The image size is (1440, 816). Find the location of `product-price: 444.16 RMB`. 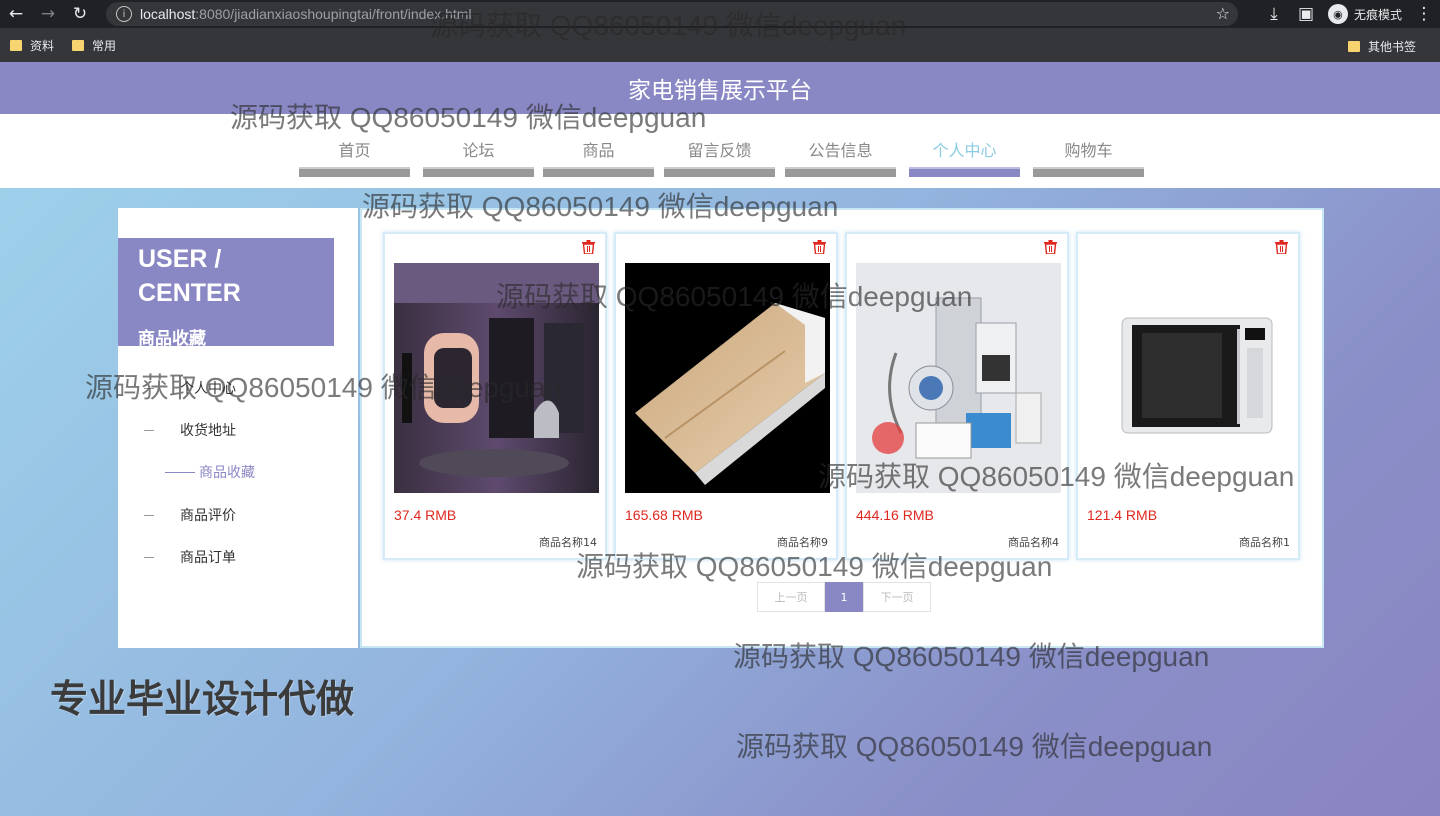

product-price: 444.16 RMB is located at coordinates (895, 515).